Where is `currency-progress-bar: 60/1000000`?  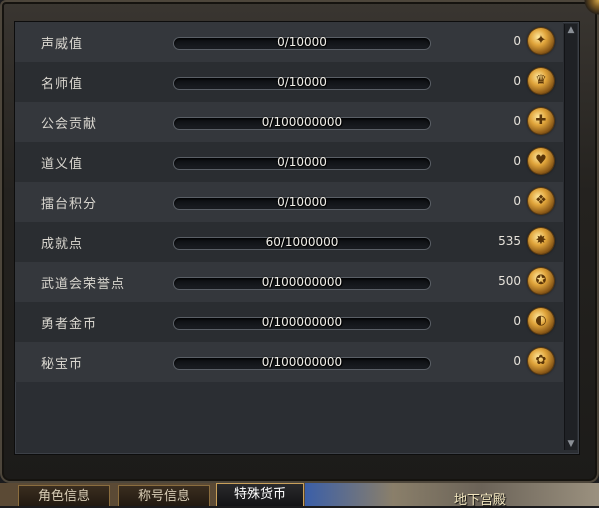
currency-progress-bar: 60/1000000 is located at coordinates (302, 242).